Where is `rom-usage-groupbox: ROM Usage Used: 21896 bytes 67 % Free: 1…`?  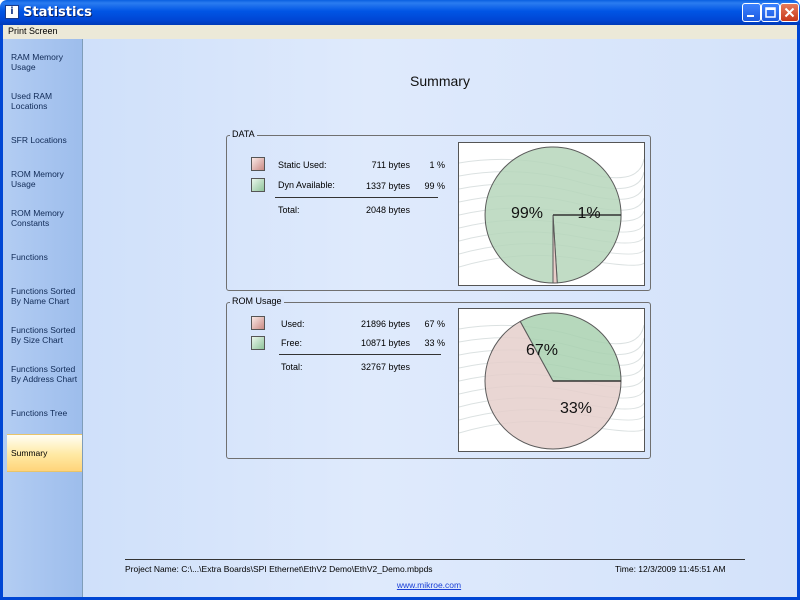 rom-usage-groupbox: ROM Usage Used: 21896 bytes 67 % Free: 1… is located at coordinates (438, 377).